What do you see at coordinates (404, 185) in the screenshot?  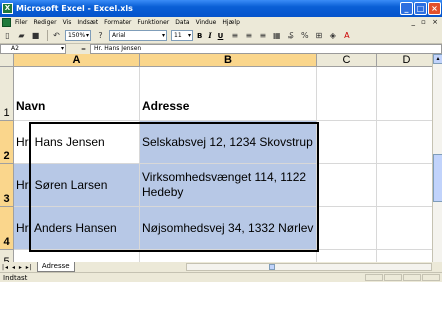 I see `cell-d3` at bounding box center [404, 185].